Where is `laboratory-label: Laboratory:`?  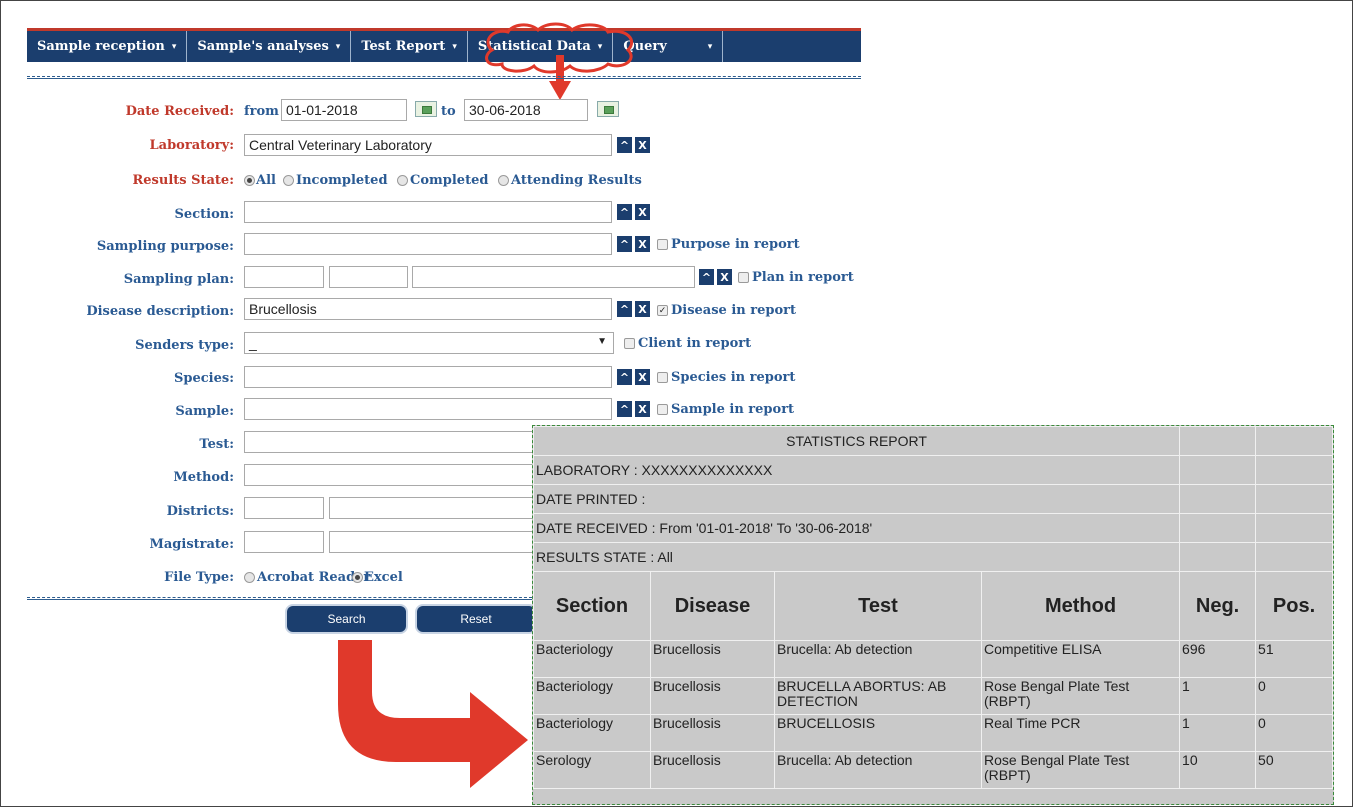 laboratory-label: Laboratory: is located at coordinates (191, 145).